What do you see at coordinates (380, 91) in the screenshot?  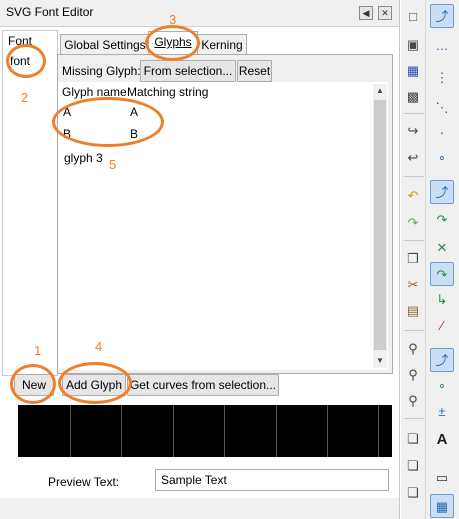 I see `scroll-up-arrow-icon: ▲` at bounding box center [380, 91].